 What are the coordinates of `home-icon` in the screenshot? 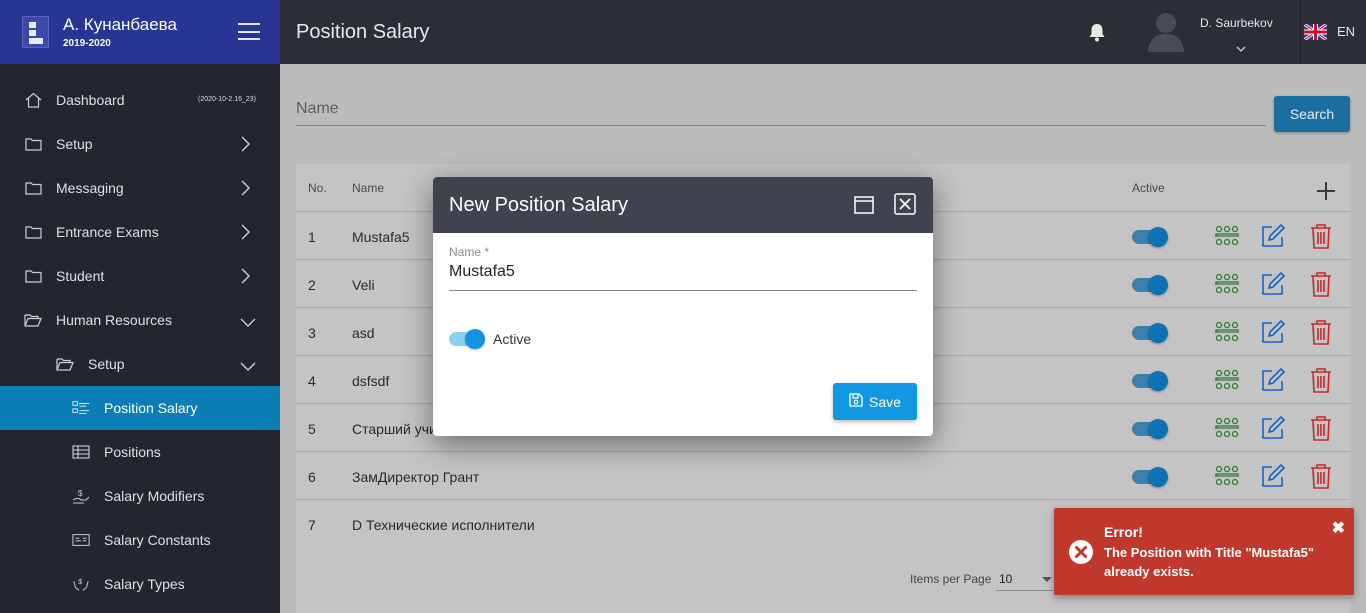 It's located at (33, 100).